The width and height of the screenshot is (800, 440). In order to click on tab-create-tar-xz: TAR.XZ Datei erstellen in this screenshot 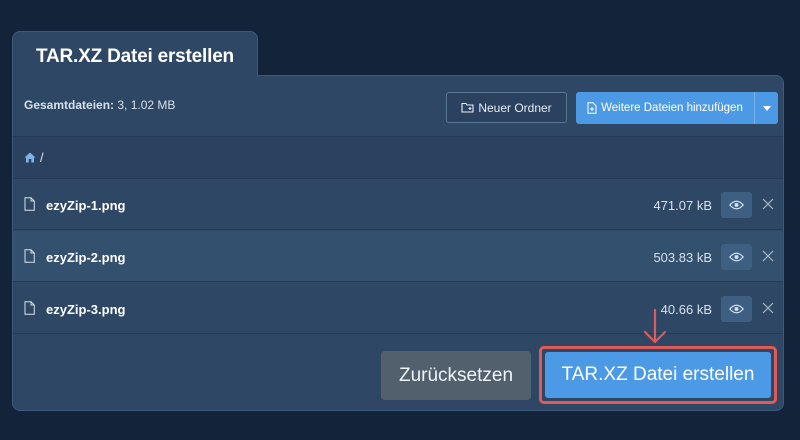, I will do `click(135, 54)`.